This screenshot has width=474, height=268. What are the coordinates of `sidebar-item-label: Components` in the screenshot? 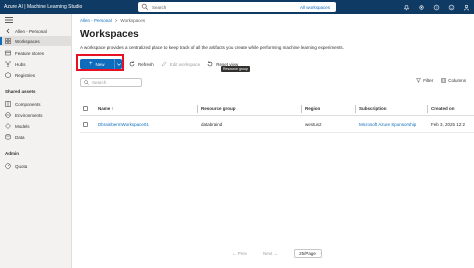 It's located at (28, 104).